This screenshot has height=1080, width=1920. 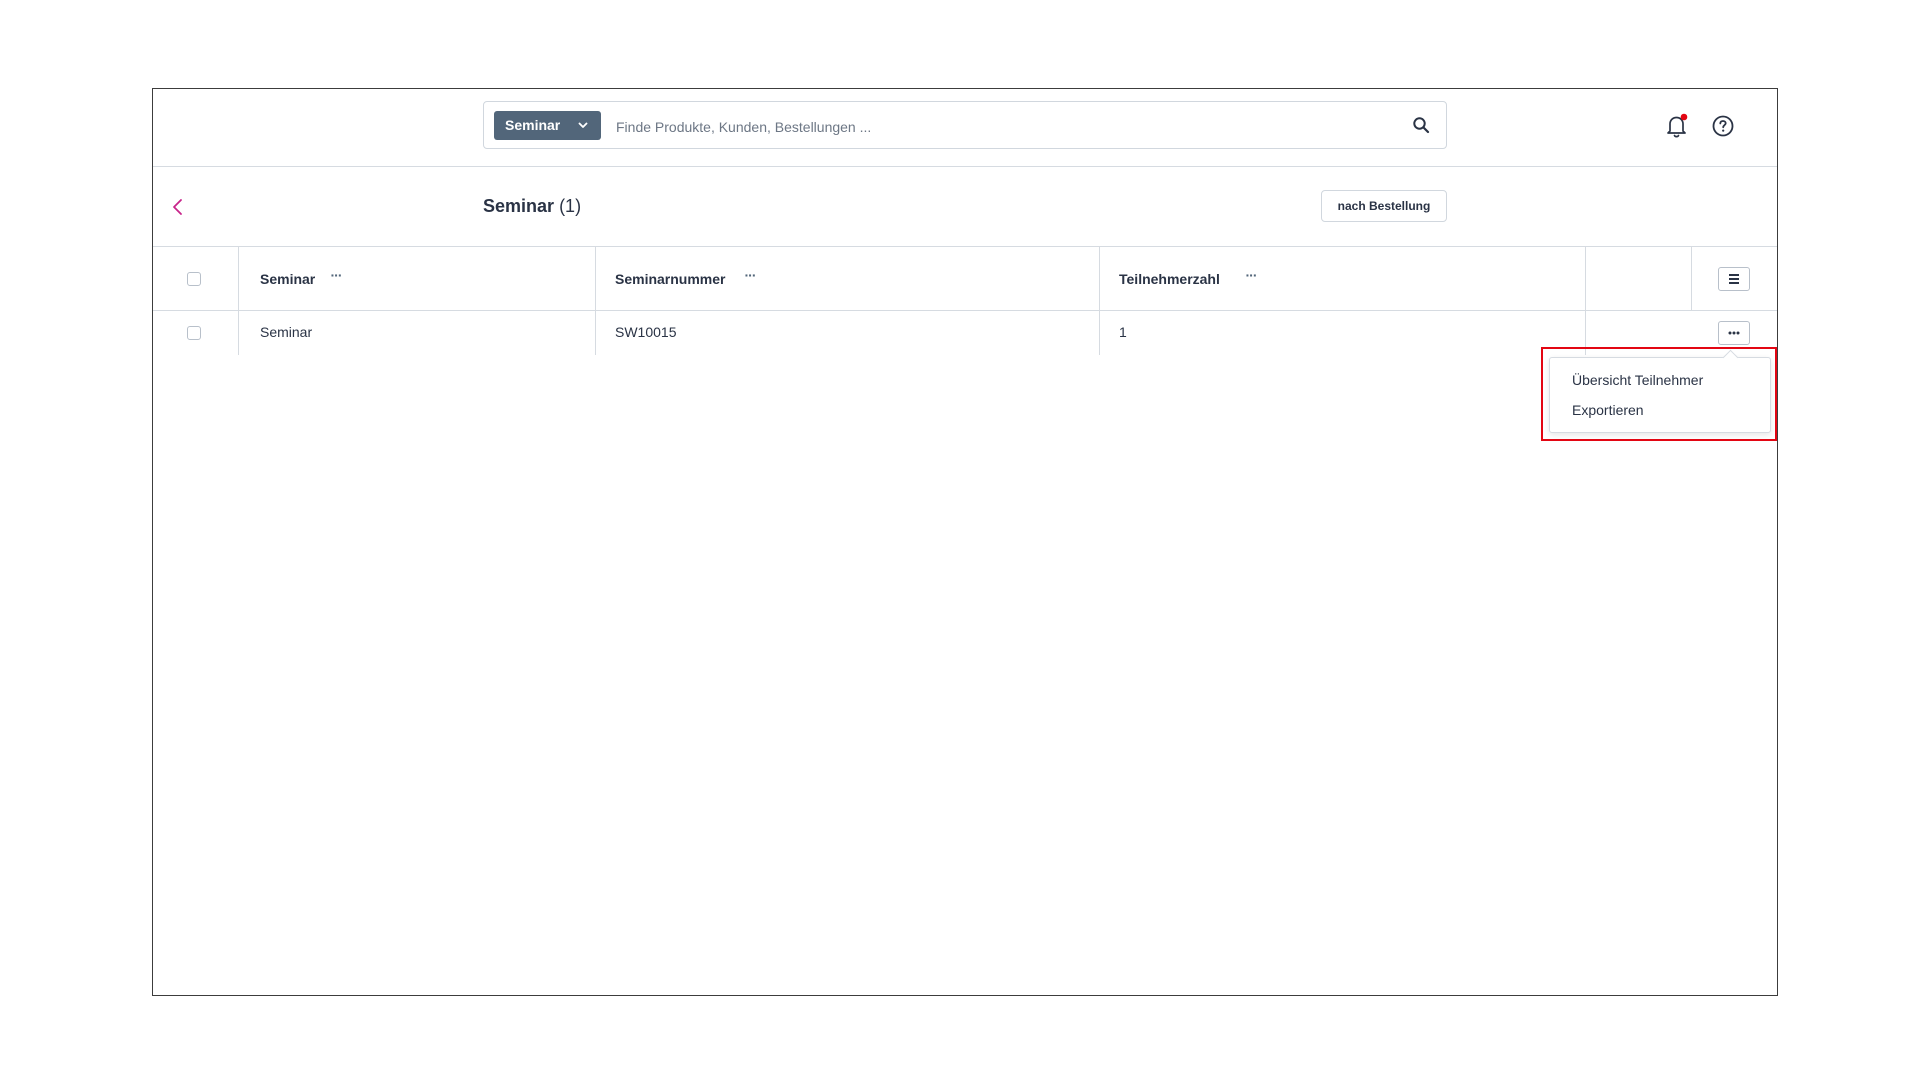 I want to click on row-checkbox, so click(x=194, y=333).